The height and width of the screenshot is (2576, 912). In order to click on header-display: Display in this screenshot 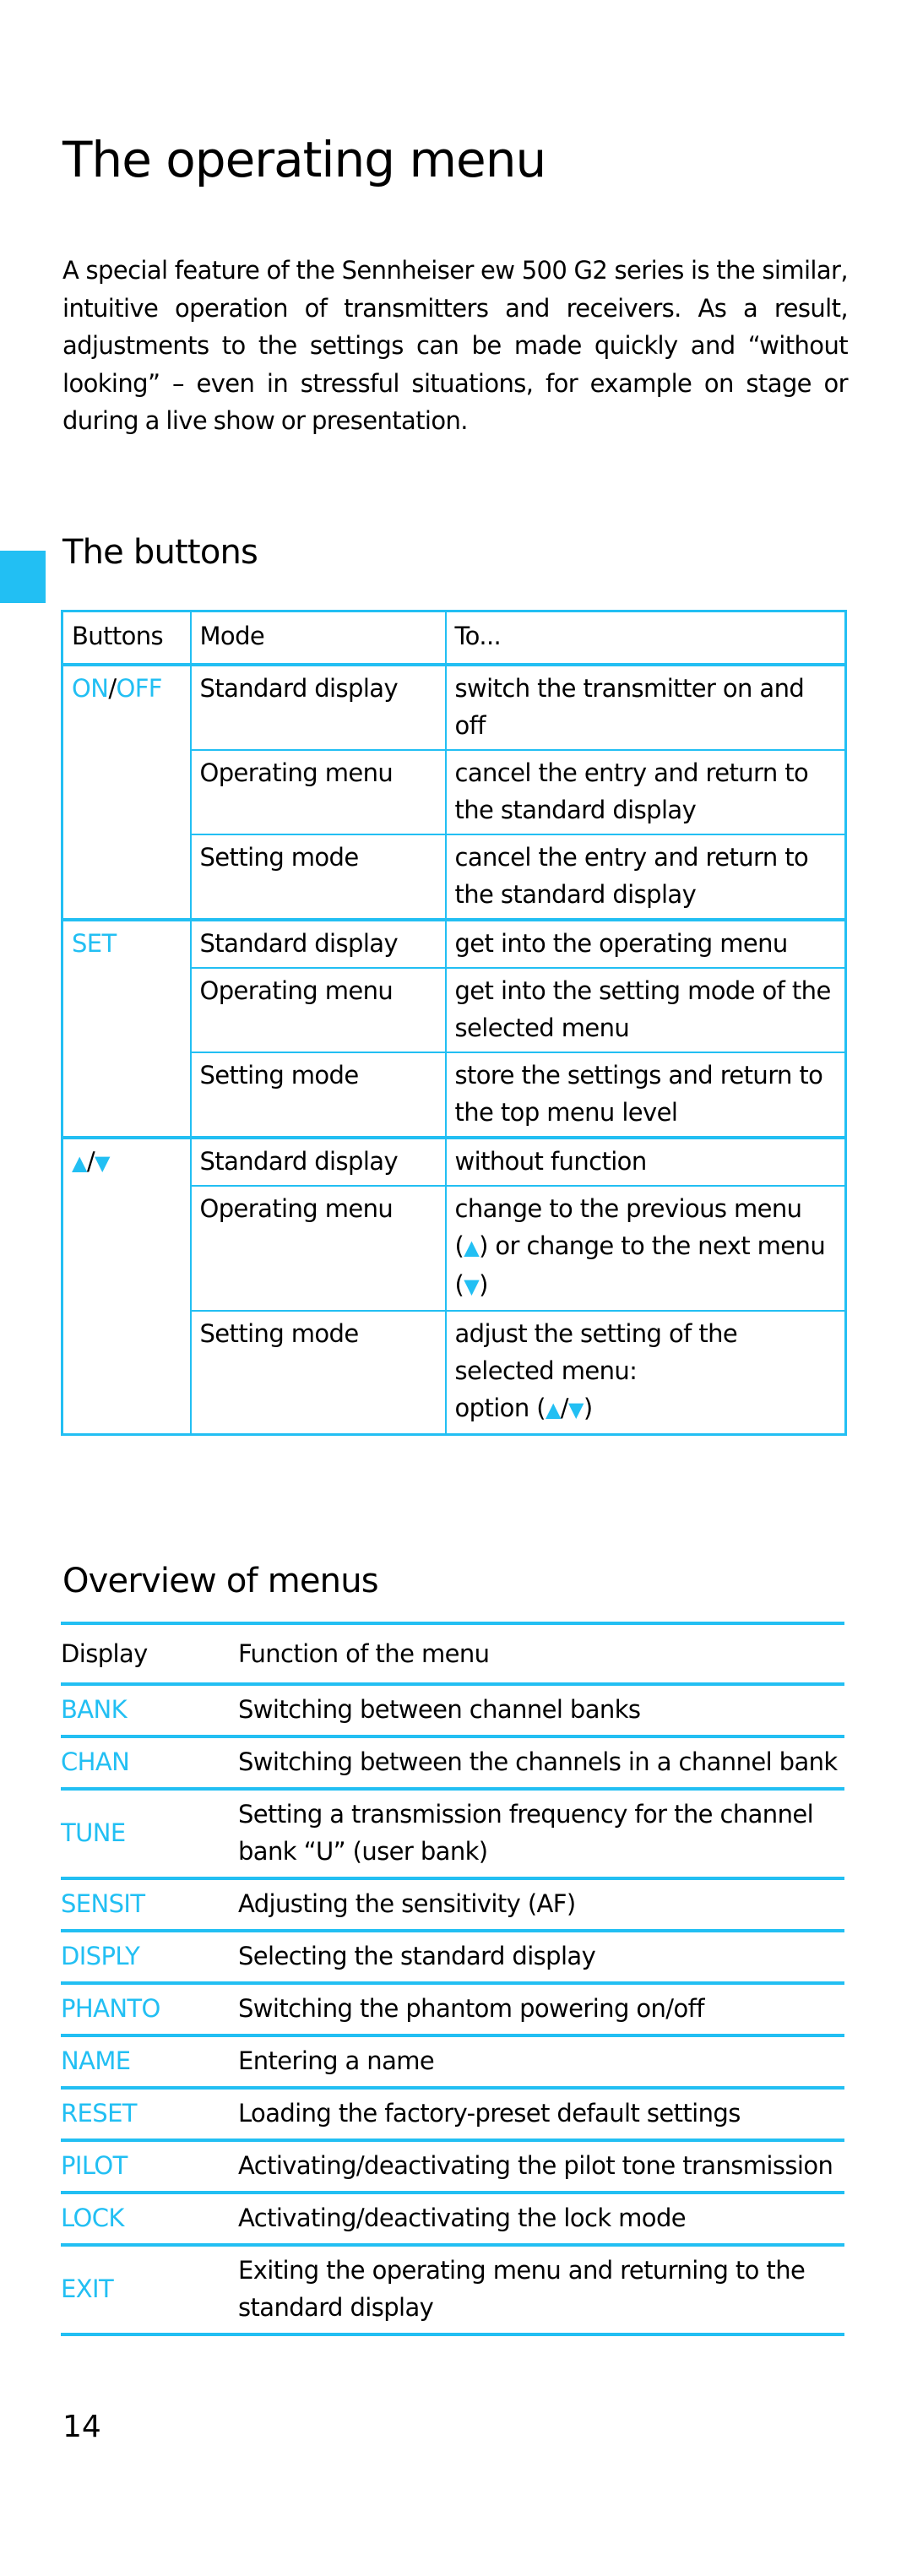, I will do `click(149, 1654)`.